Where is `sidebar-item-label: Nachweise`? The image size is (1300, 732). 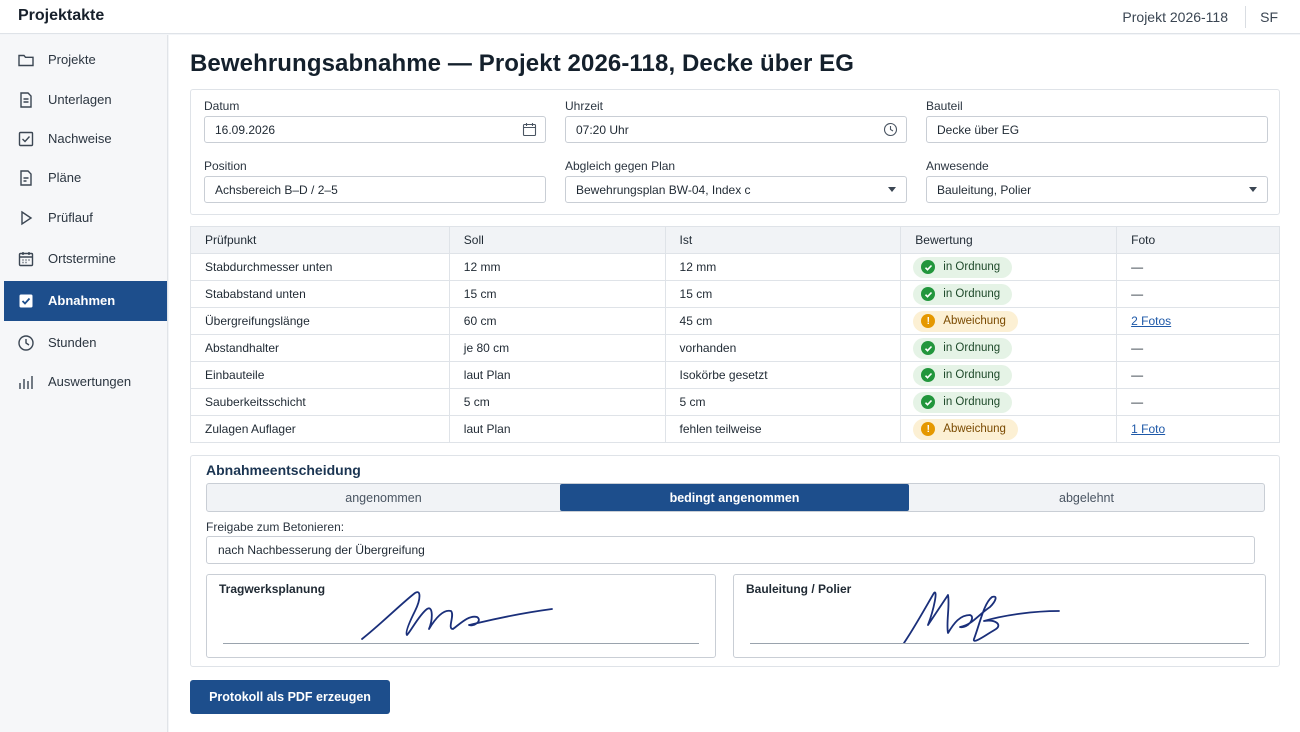
sidebar-item-label: Nachweise is located at coordinates (80, 138).